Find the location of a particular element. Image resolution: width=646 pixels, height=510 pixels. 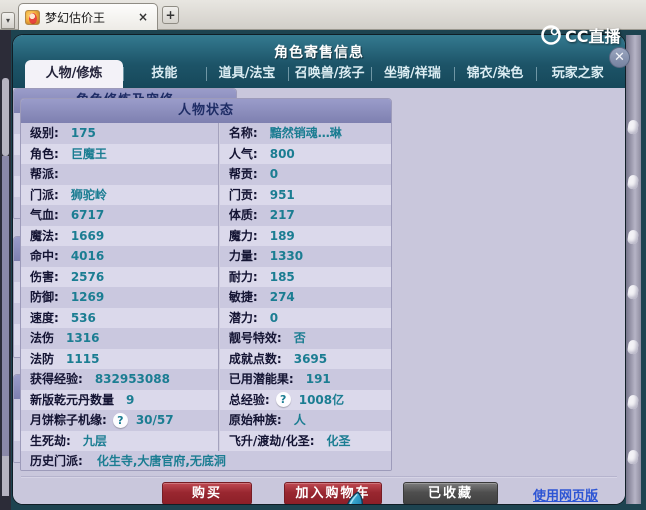

favorited-button: 已收藏 is located at coordinates (450, 493).